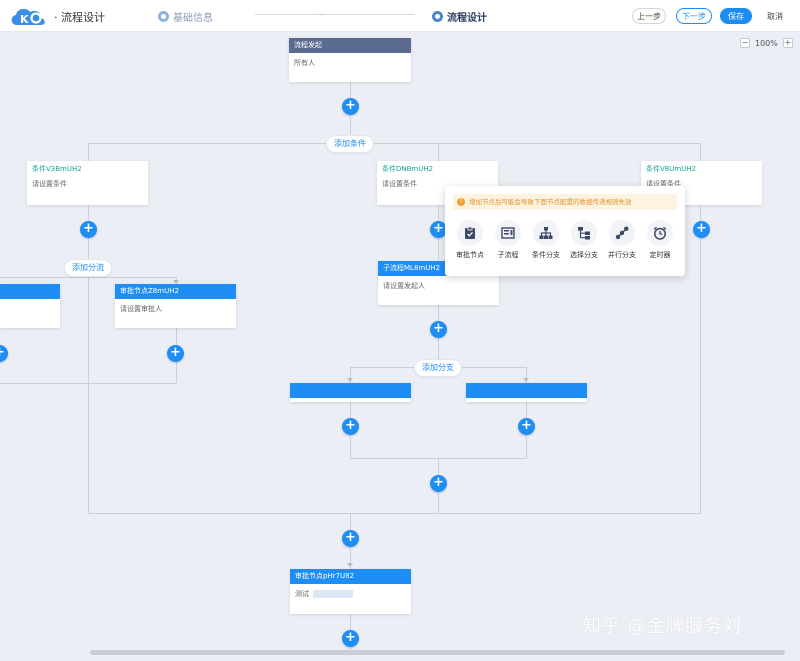  I want to click on warning-tip: ! 增加节点后可能会导致下面节点配置的数据传递规则失效, so click(565, 202).